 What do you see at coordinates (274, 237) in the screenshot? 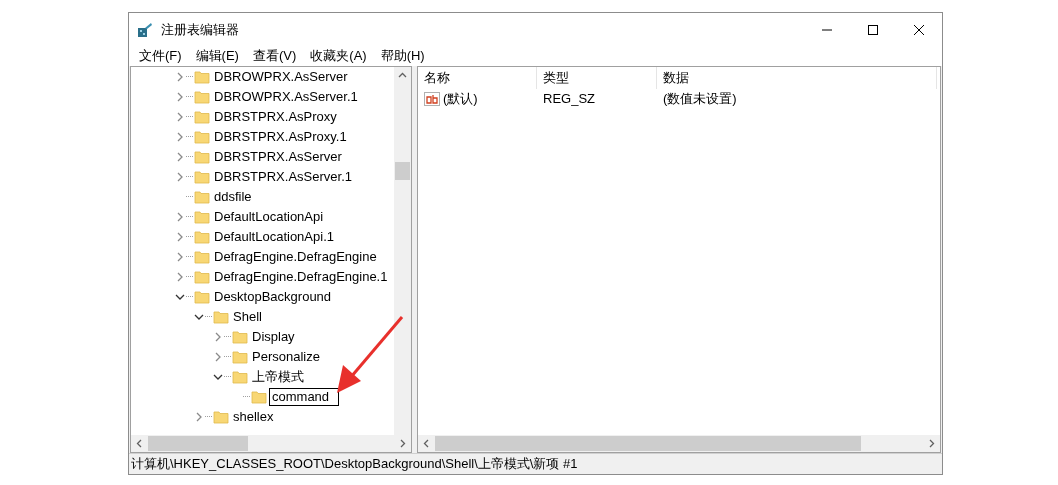
I see `tree-item: DefaultLocationApi.1` at bounding box center [274, 237].